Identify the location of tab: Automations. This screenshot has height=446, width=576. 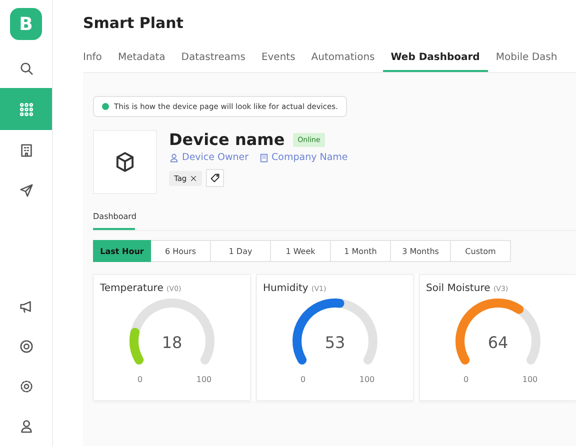
(343, 62).